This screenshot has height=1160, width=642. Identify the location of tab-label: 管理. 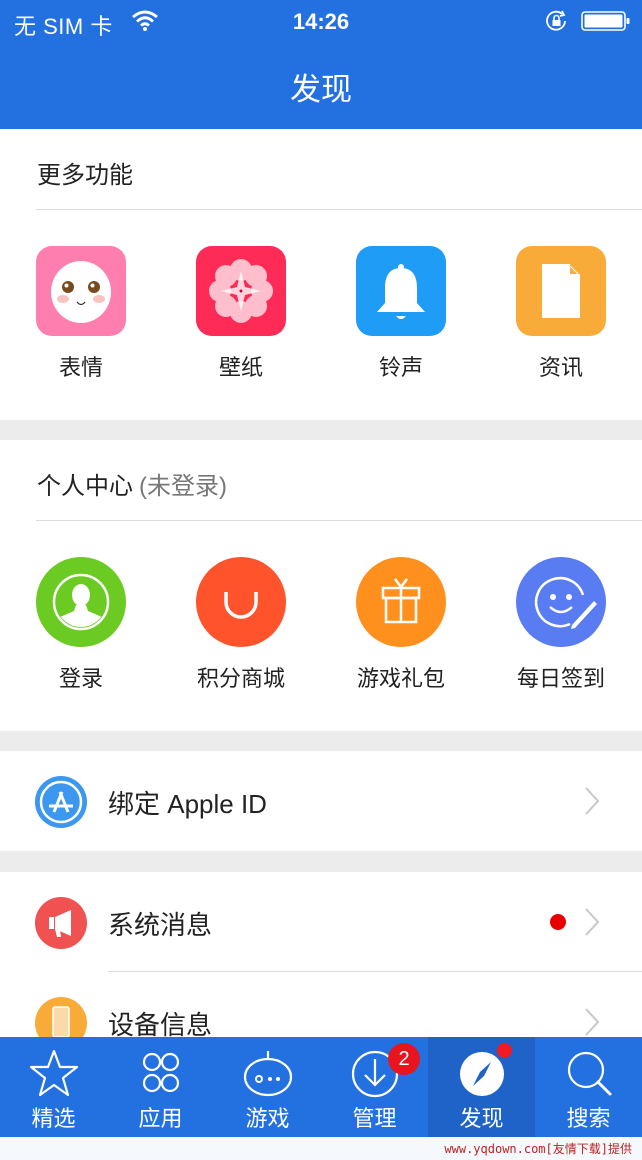
(374, 1118).